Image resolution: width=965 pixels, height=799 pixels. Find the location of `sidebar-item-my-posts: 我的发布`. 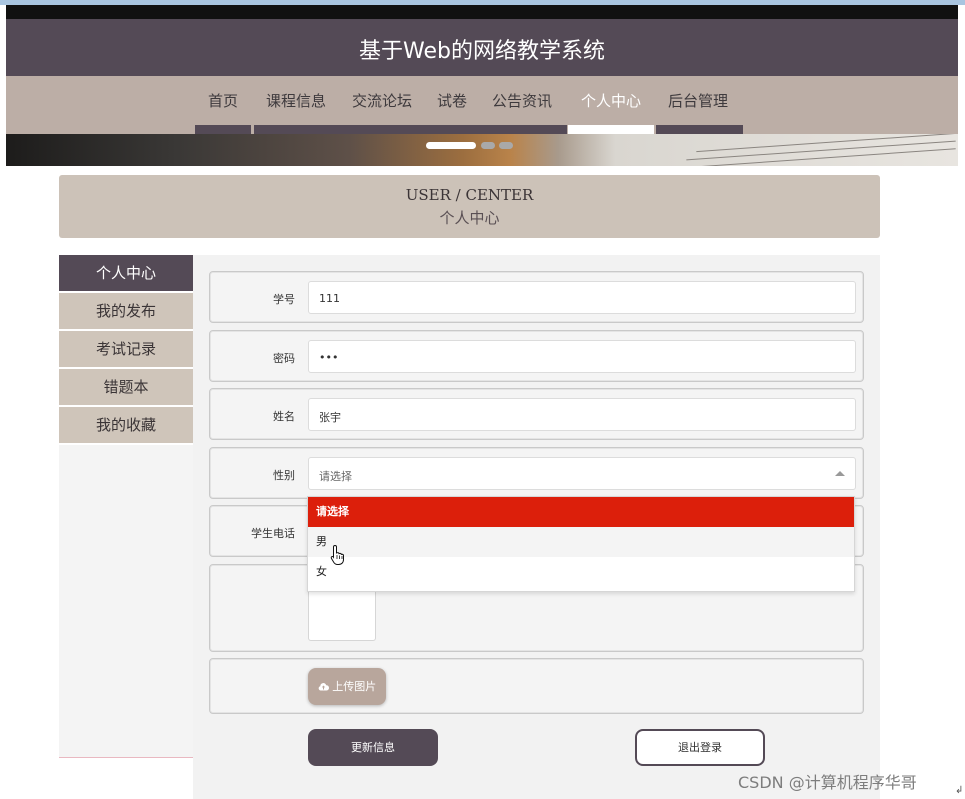

sidebar-item-my-posts: 我的发布 is located at coordinates (126, 311).